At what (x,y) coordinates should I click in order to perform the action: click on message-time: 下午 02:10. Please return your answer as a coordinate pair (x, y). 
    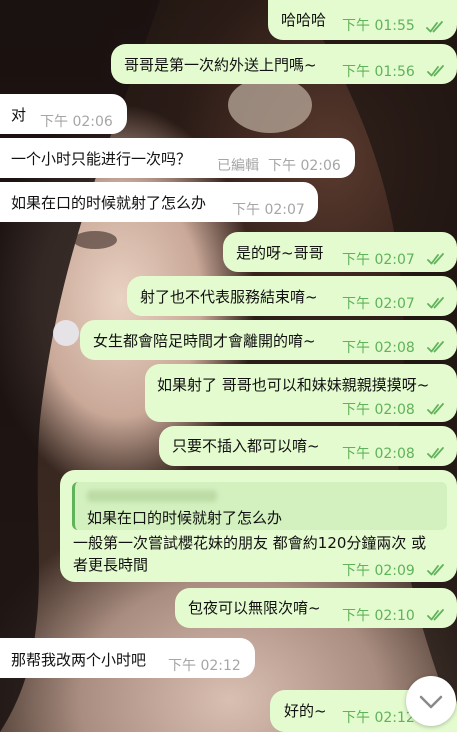
    Looking at the image, I should click on (378, 616).